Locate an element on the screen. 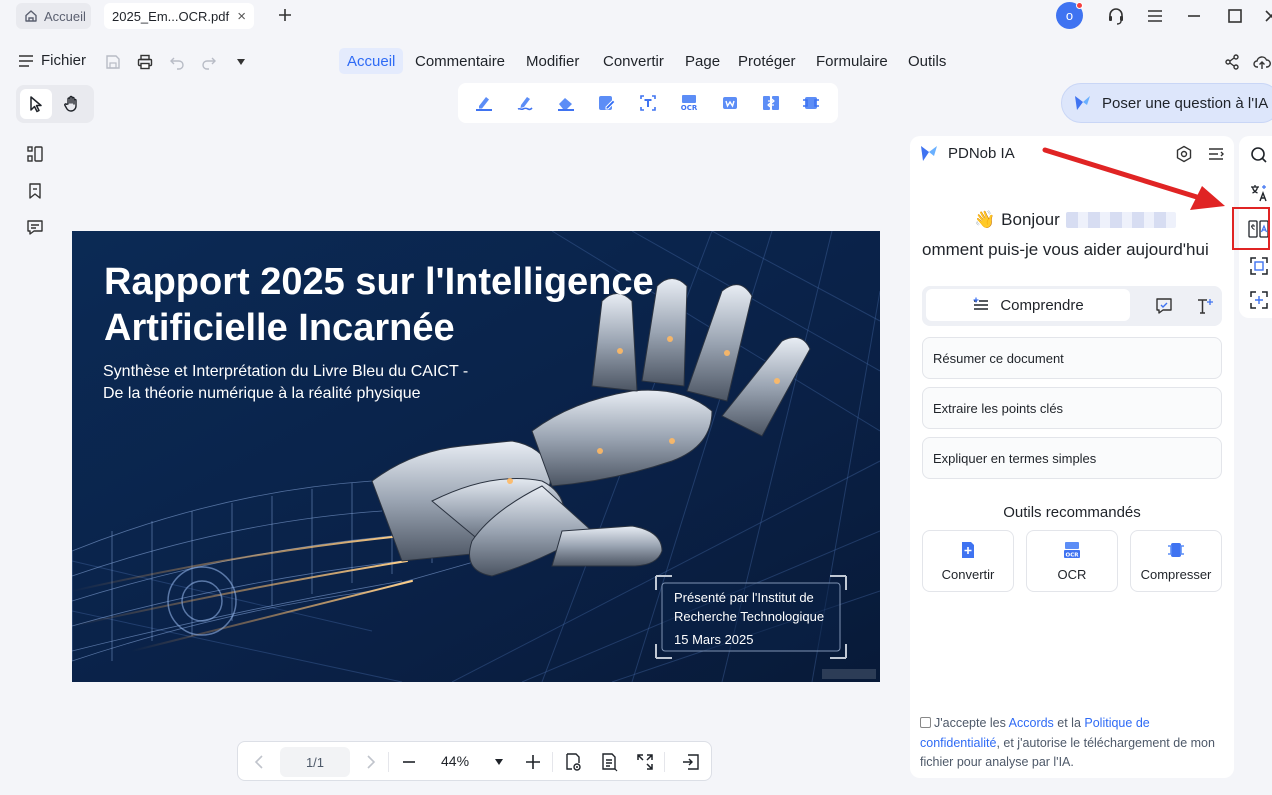  close-window-button is located at coordinates (1266, 16).